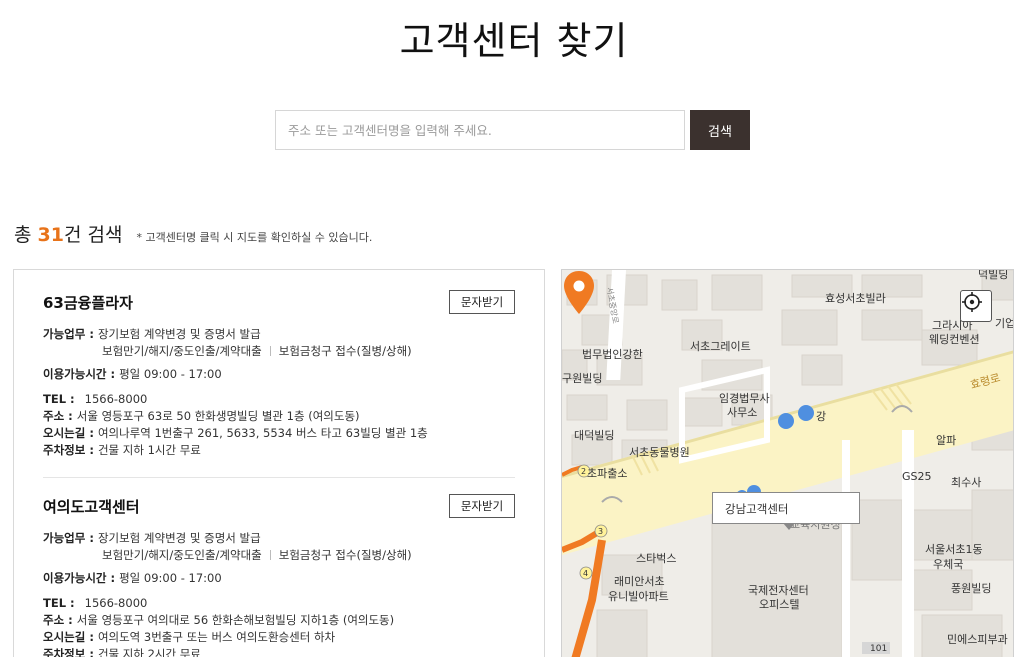  Describe the element at coordinates (149, 652) in the screenshot. I see `parking-value: 건물 지하 2시간 무료` at that location.